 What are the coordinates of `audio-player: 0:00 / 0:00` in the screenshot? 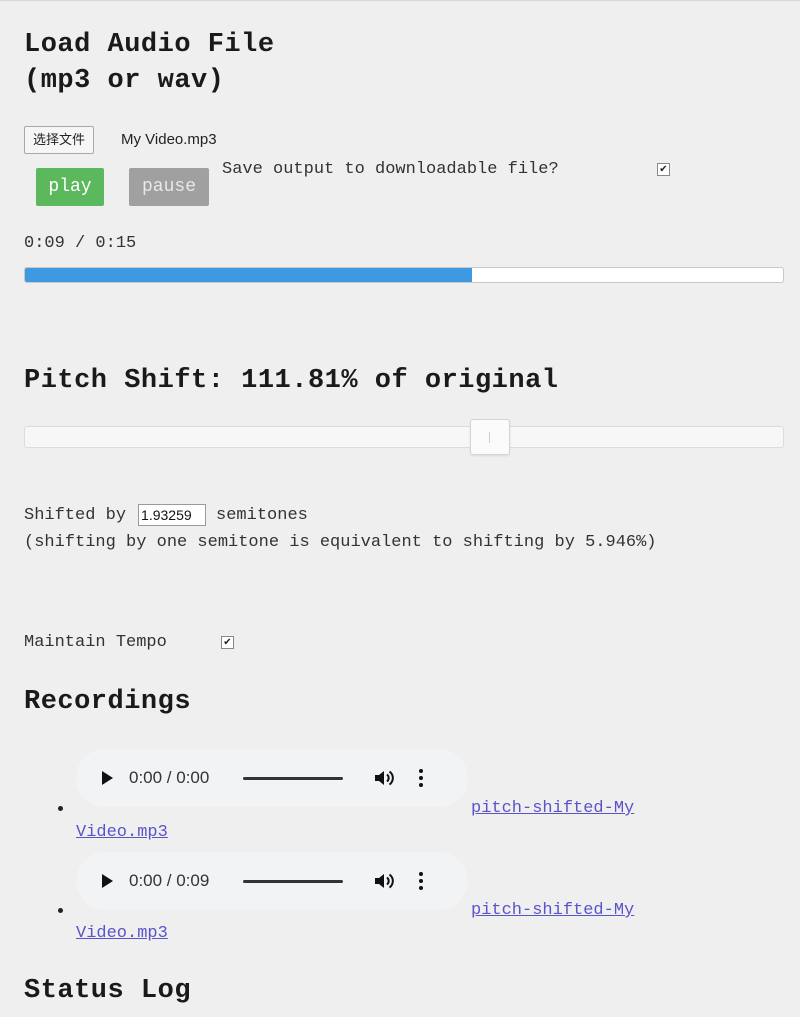 It's located at (272, 778).